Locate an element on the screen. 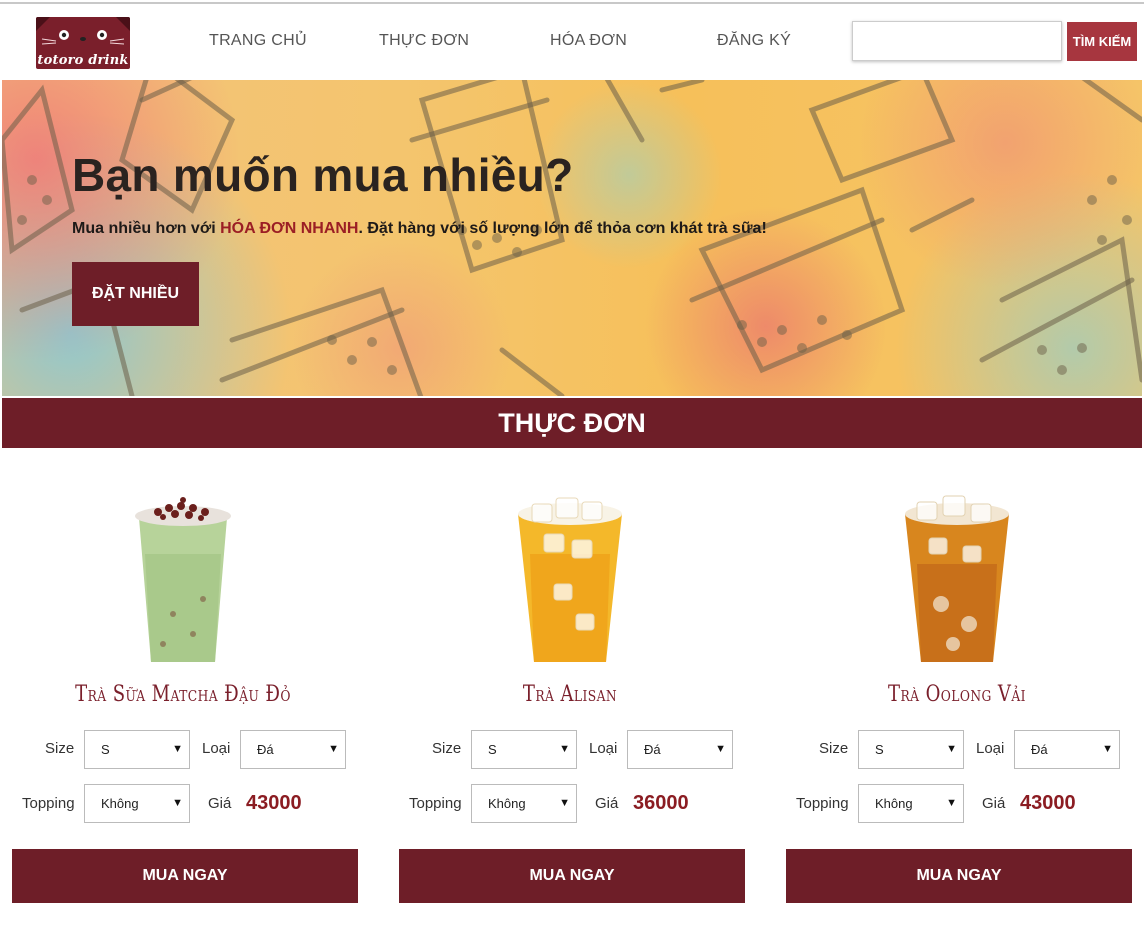 The height and width of the screenshot is (936, 1144). product-name: Trà Sữa Matcha Đậu Đỏ is located at coordinates (183, 694).